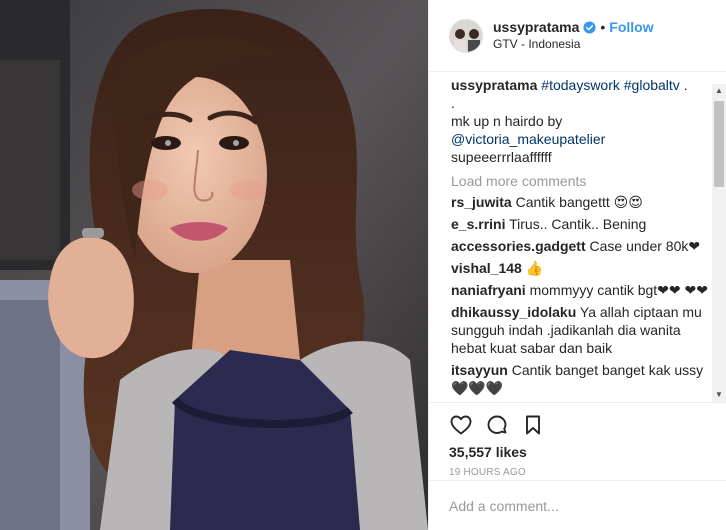 This screenshot has height=530, width=726. I want to click on post-header: ussypratama • Follow GTV - Indonesia, so click(577, 36).